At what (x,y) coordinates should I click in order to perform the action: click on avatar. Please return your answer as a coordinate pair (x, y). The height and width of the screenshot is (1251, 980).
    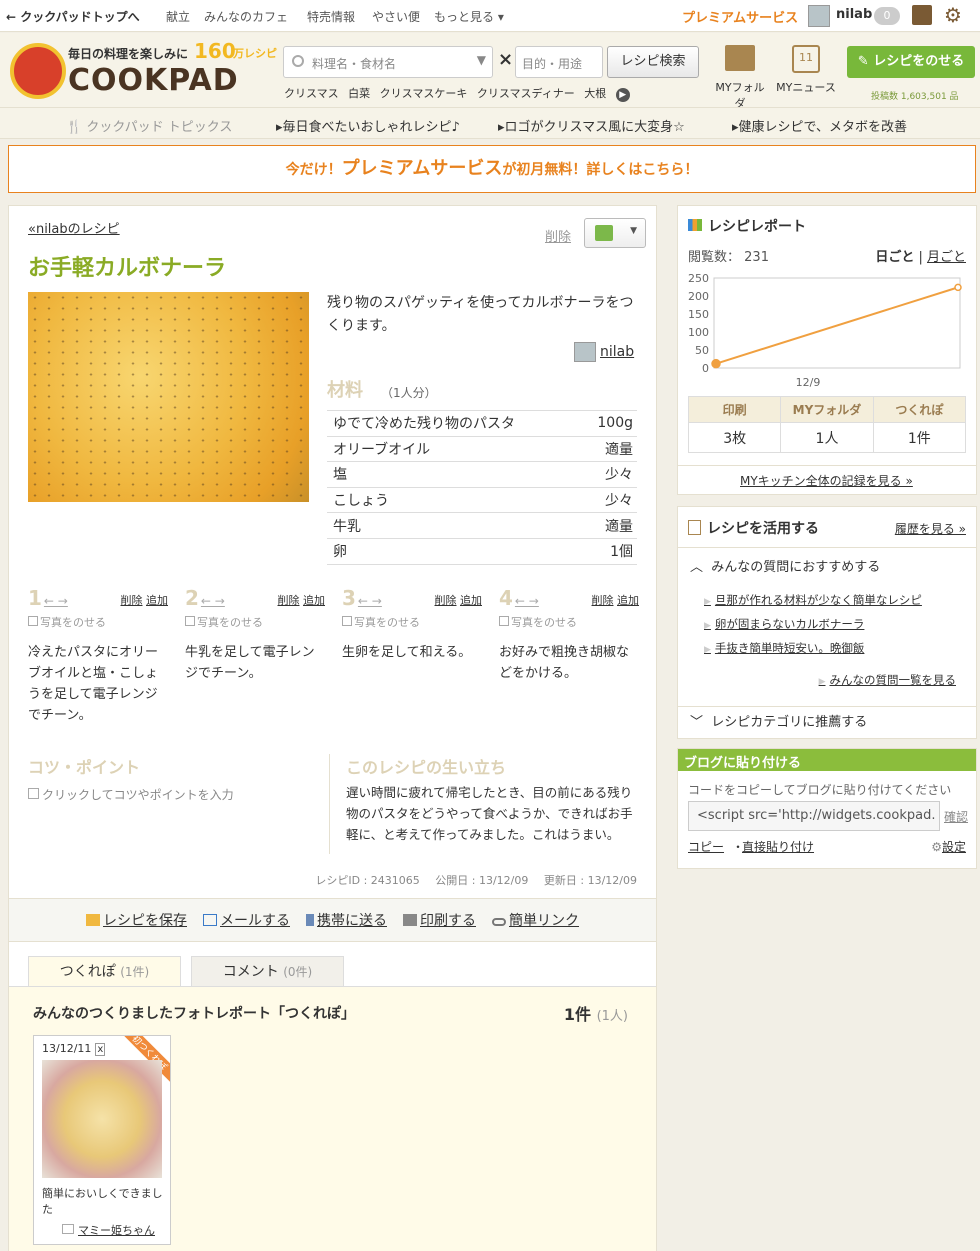
    Looking at the image, I should click on (819, 16).